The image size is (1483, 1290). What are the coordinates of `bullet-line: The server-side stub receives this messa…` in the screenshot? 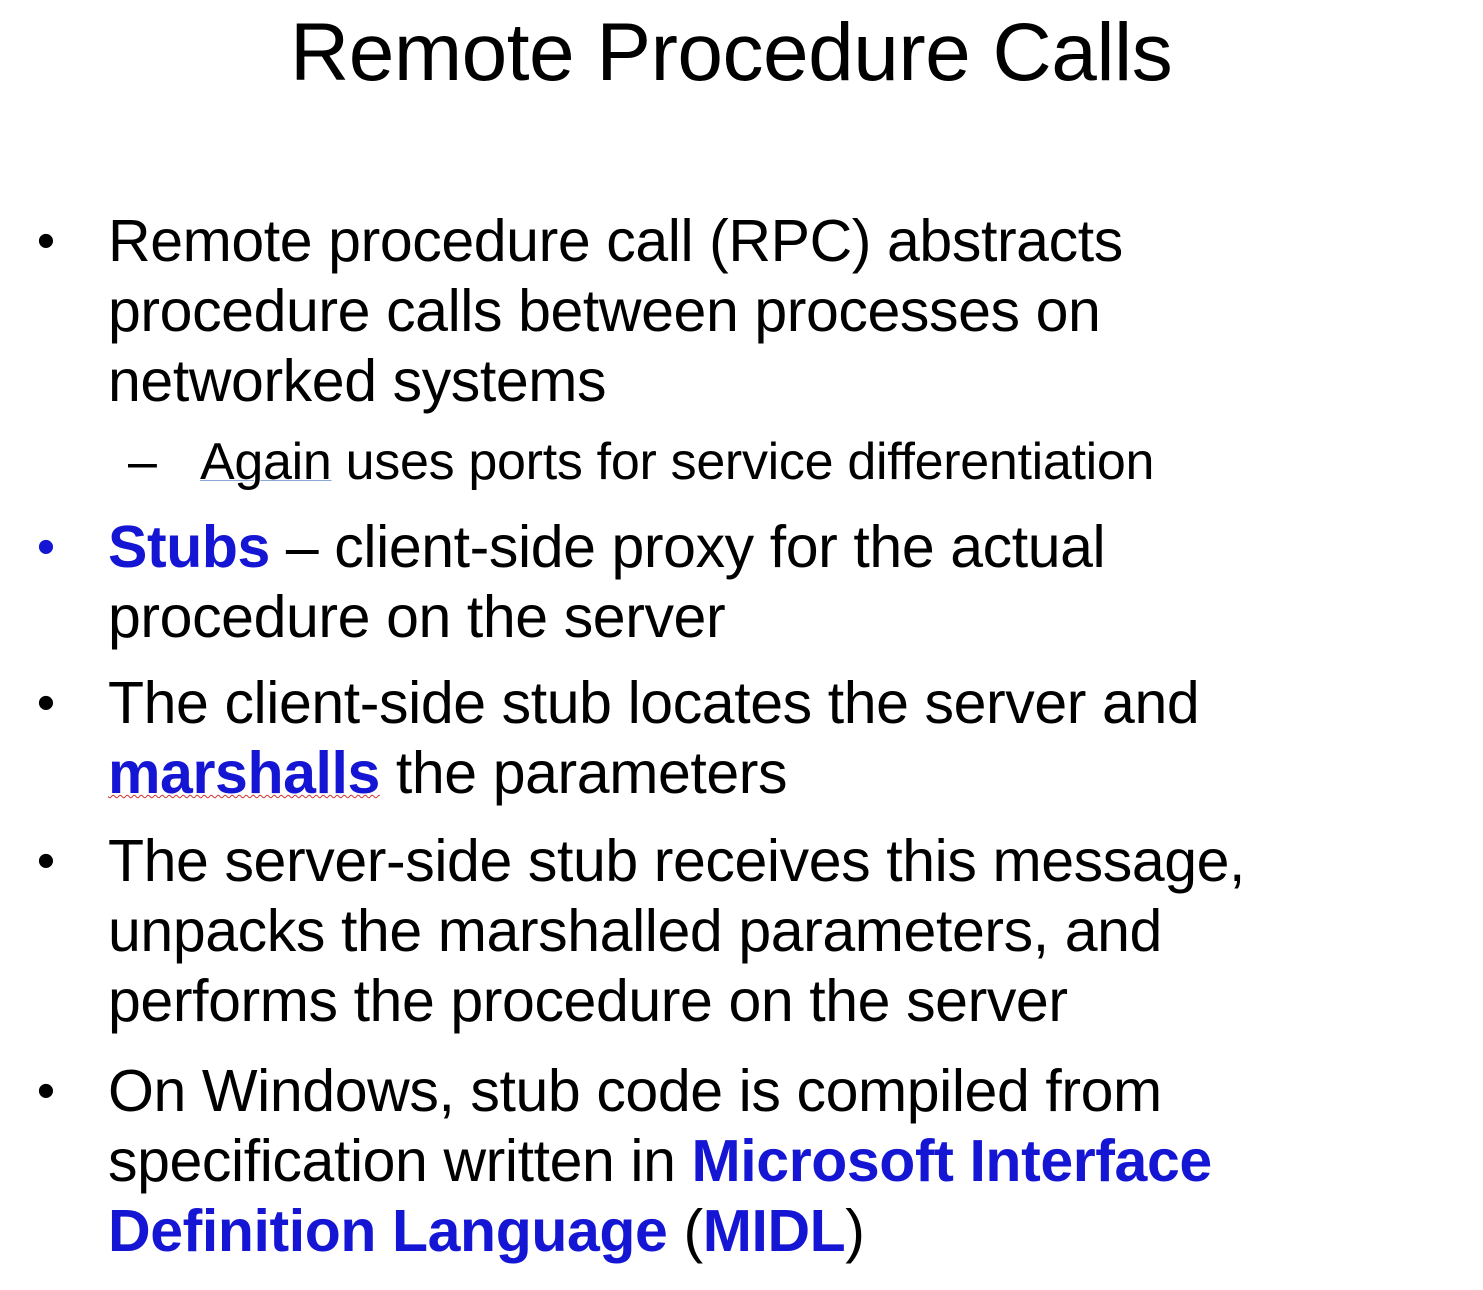 It's located at (677, 861).